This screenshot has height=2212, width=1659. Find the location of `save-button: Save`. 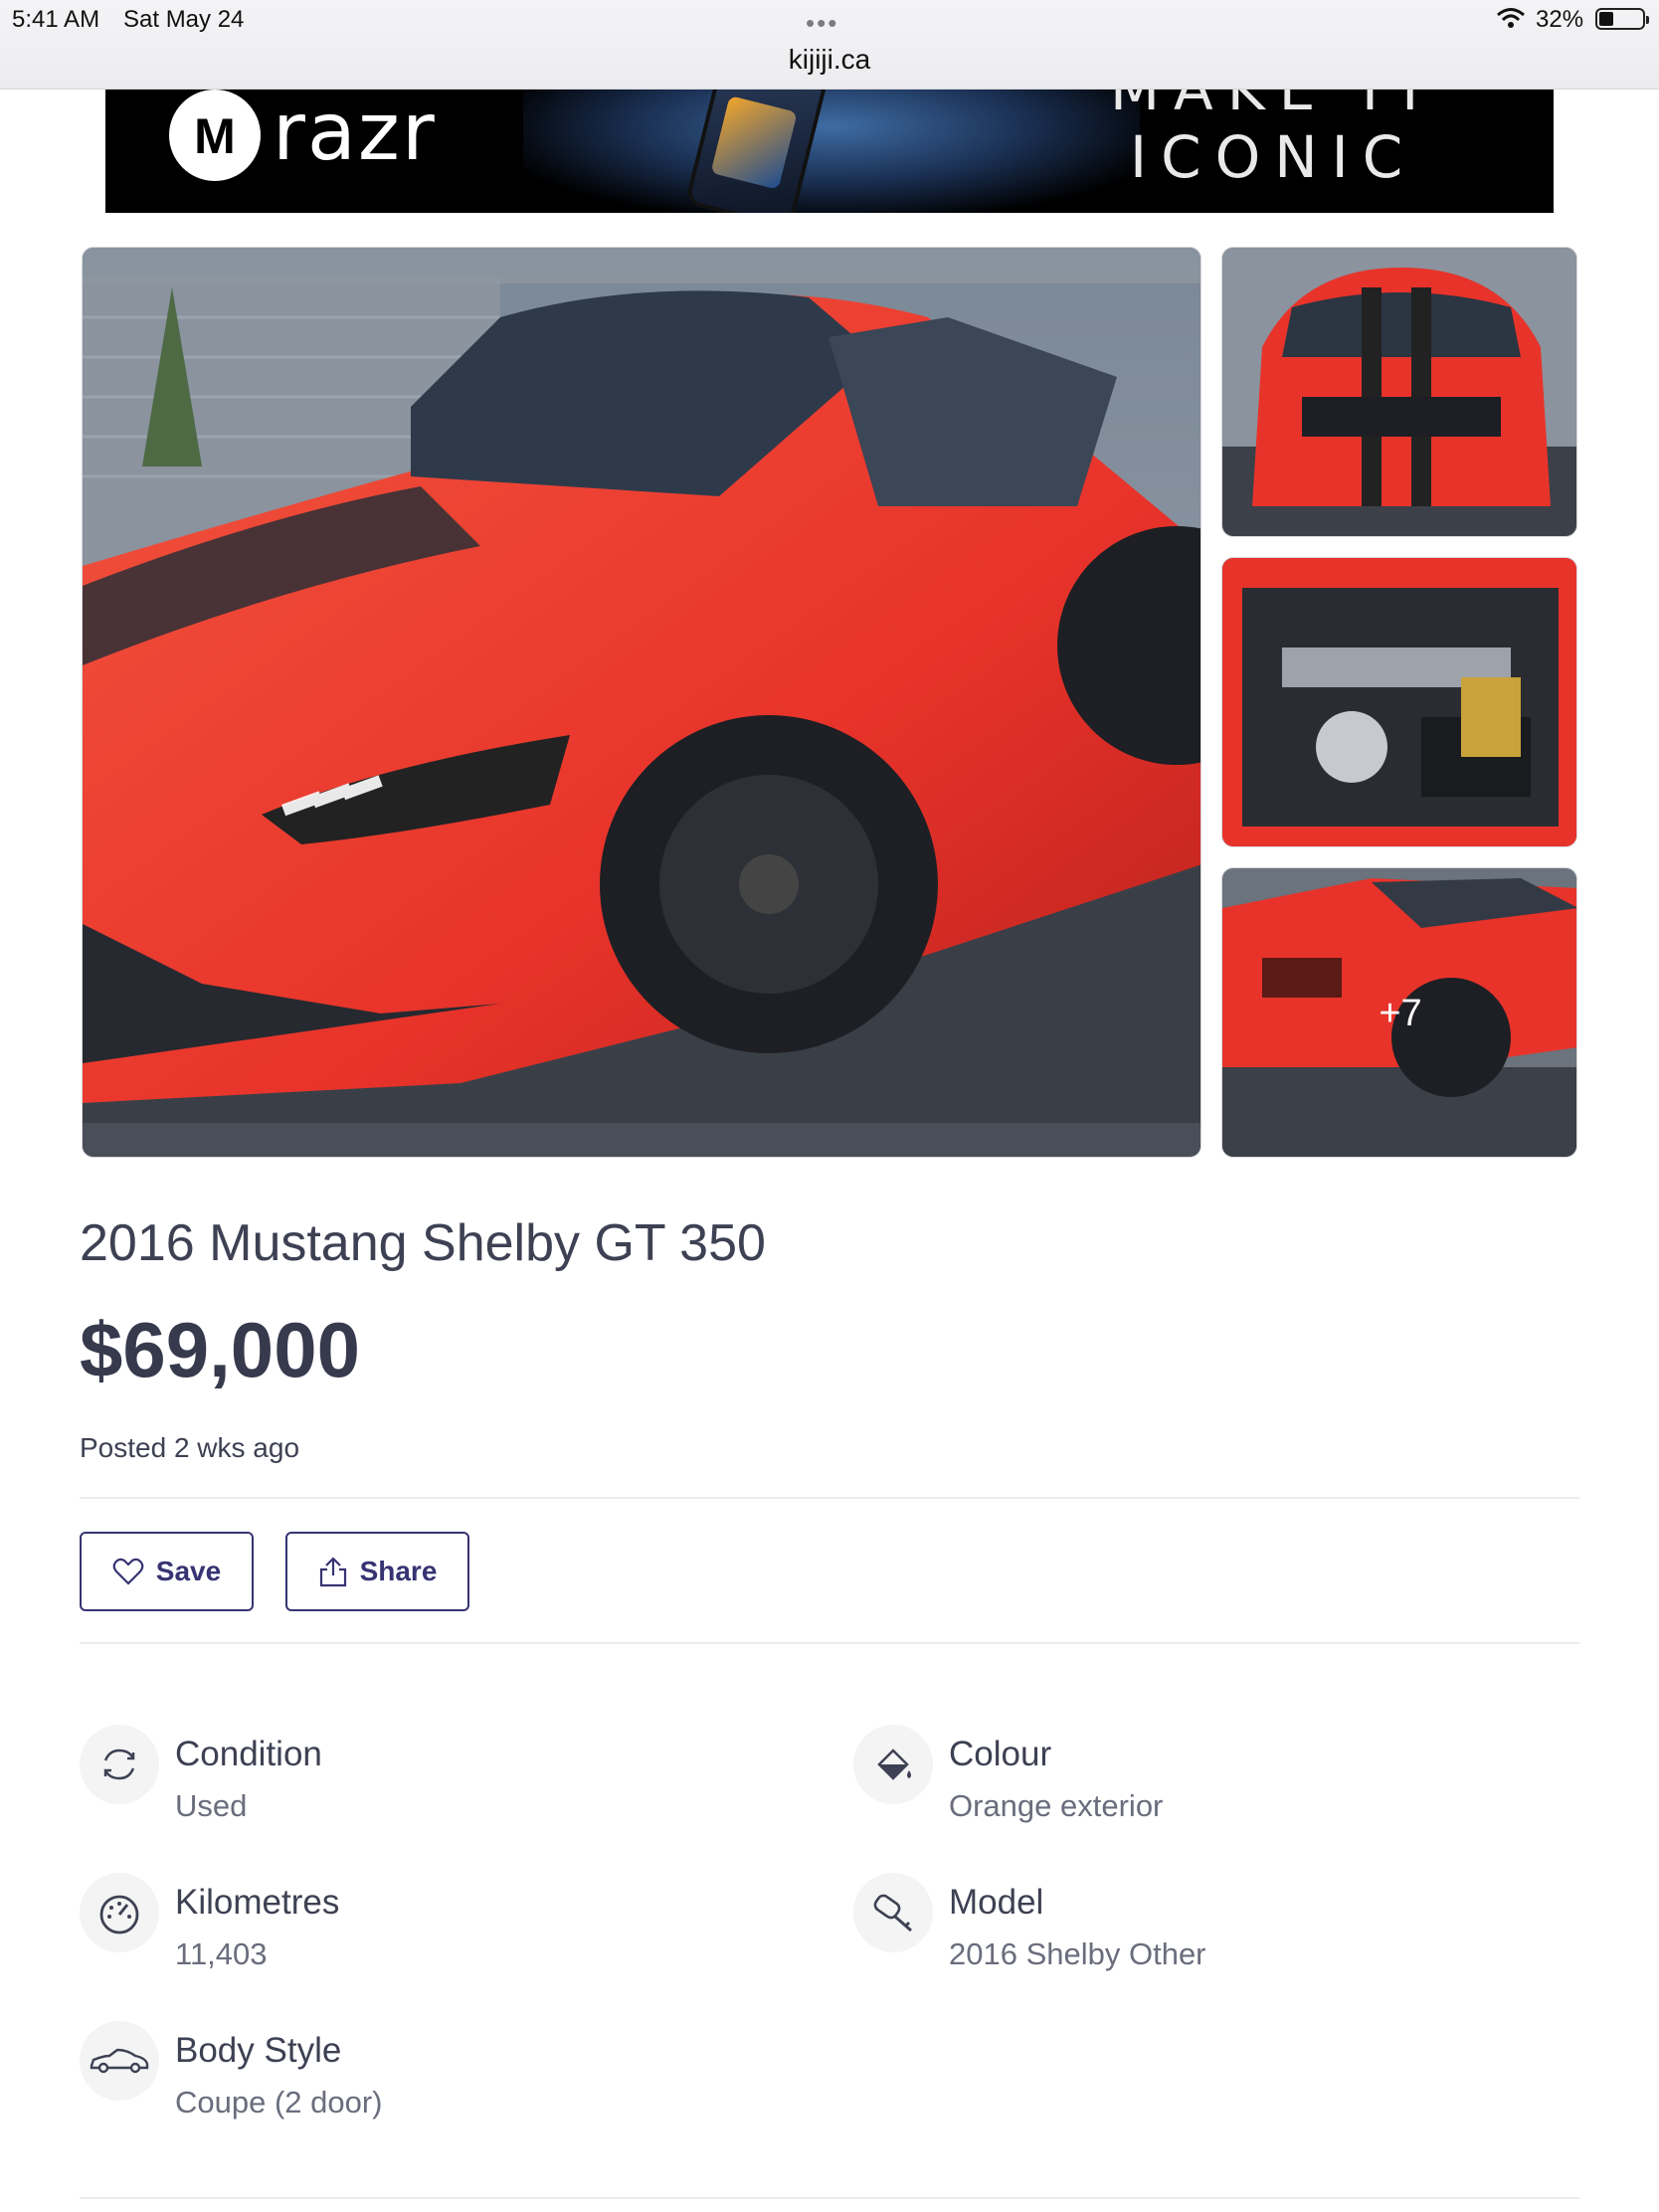

save-button: Save is located at coordinates (167, 1571).